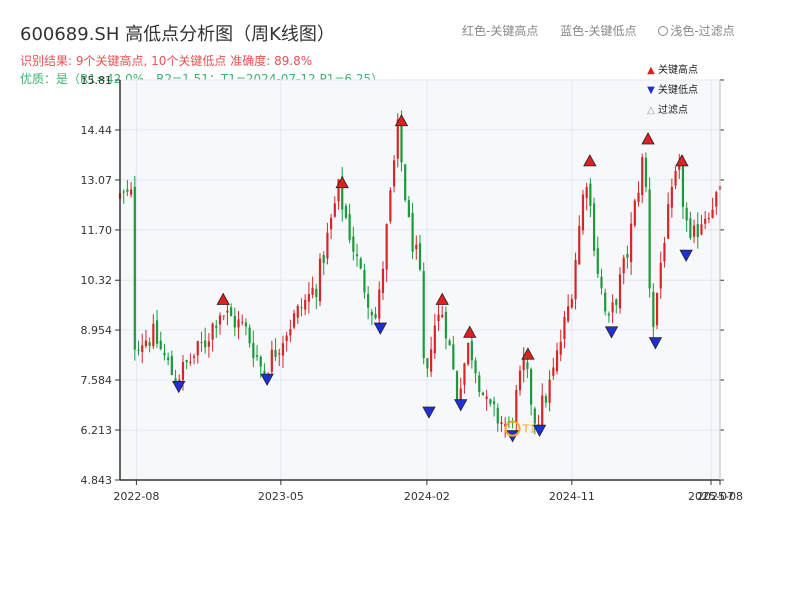  I want to click on y-tick-label: 14.44, so click(97, 130).